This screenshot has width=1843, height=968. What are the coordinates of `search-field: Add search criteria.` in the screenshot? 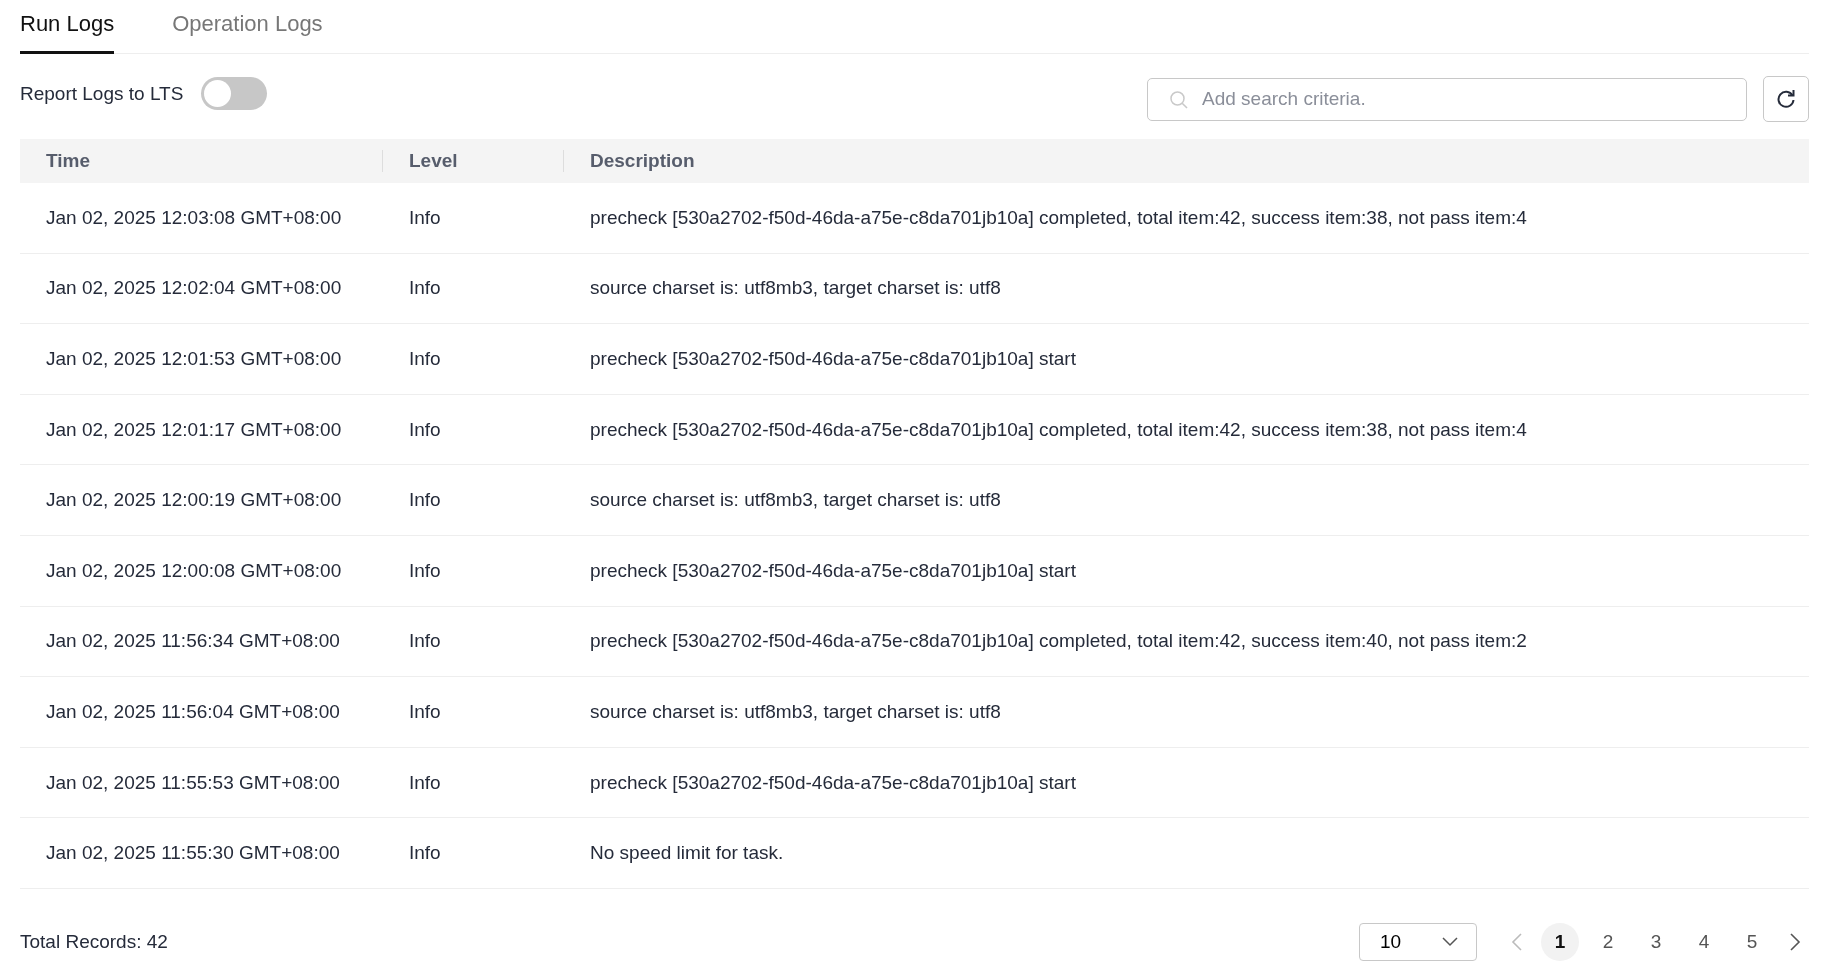 It's located at (1447, 99).